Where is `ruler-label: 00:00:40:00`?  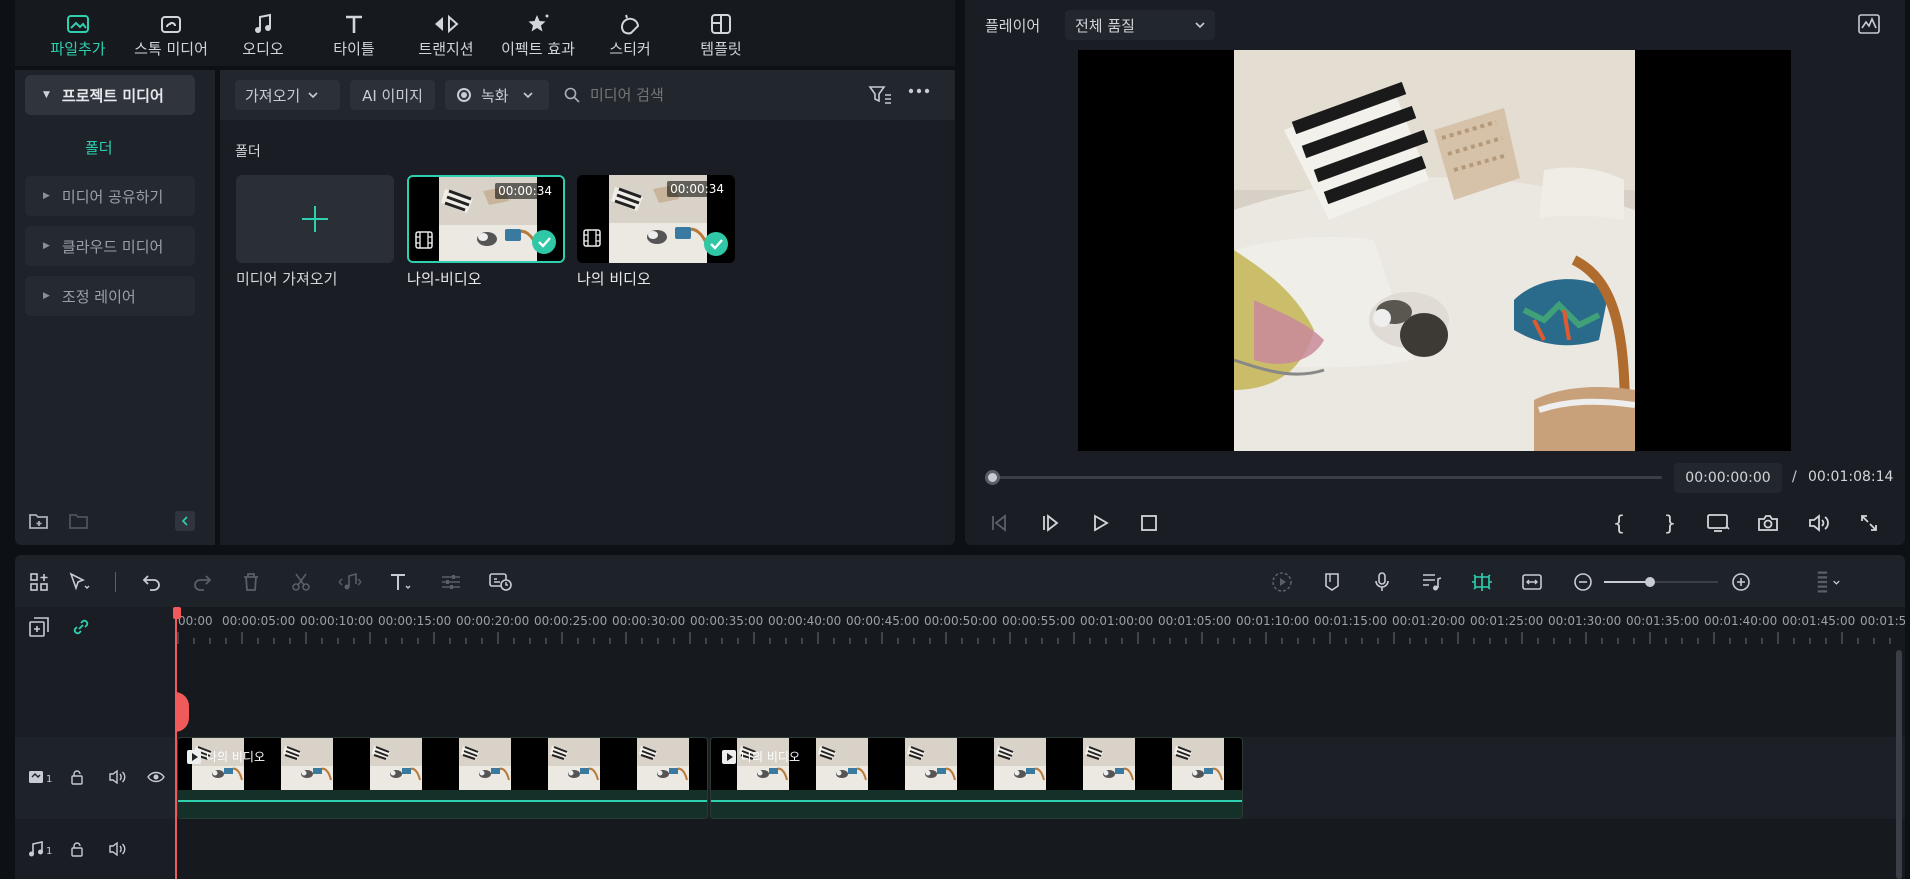
ruler-label: 00:00:40:00 is located at coordinates (805, 621).